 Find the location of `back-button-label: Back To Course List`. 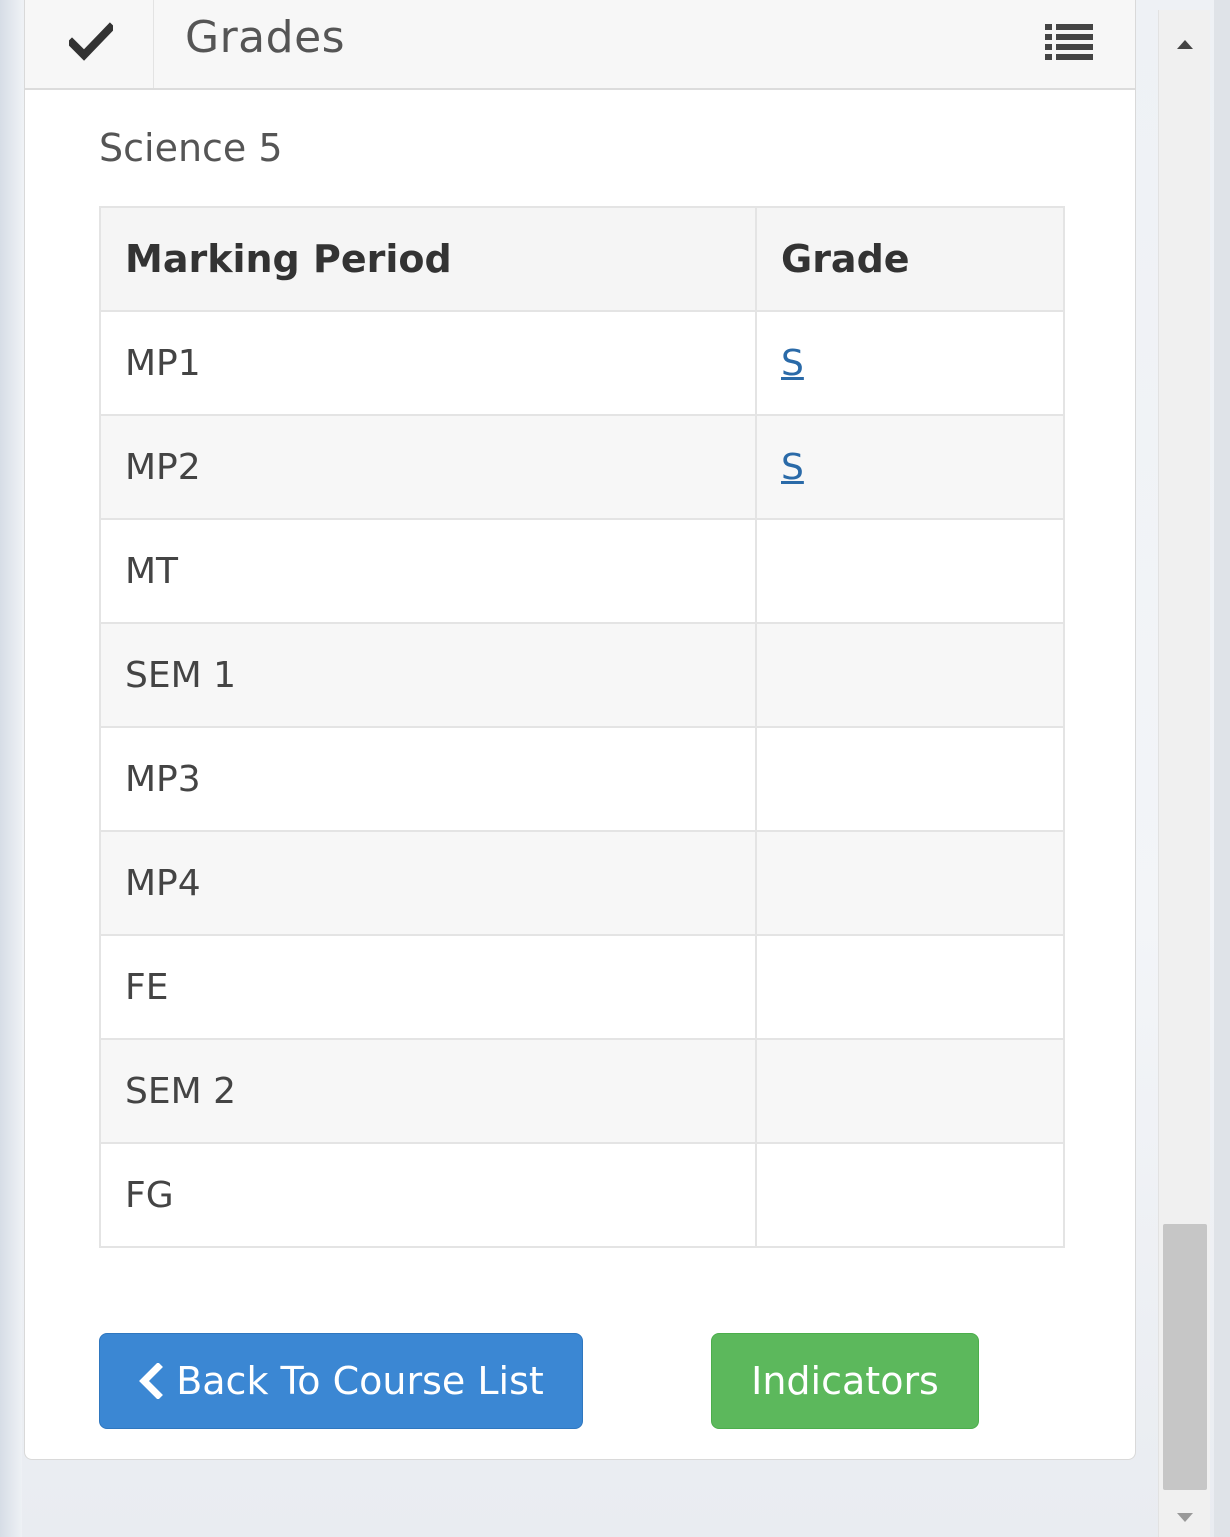

back-button-label: Back To Course List is located at coordinates (360, 1381).